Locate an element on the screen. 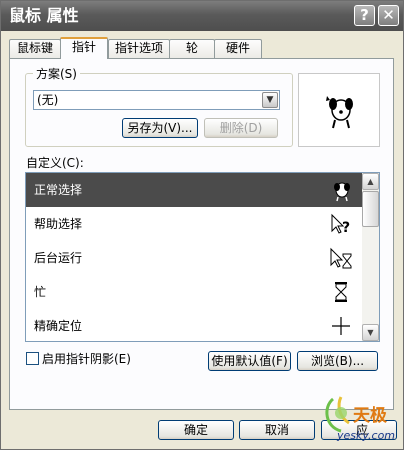 The width and height of the screenshot is (404, 450). list-item: 后台运行 is located at coordinates (194, 258).